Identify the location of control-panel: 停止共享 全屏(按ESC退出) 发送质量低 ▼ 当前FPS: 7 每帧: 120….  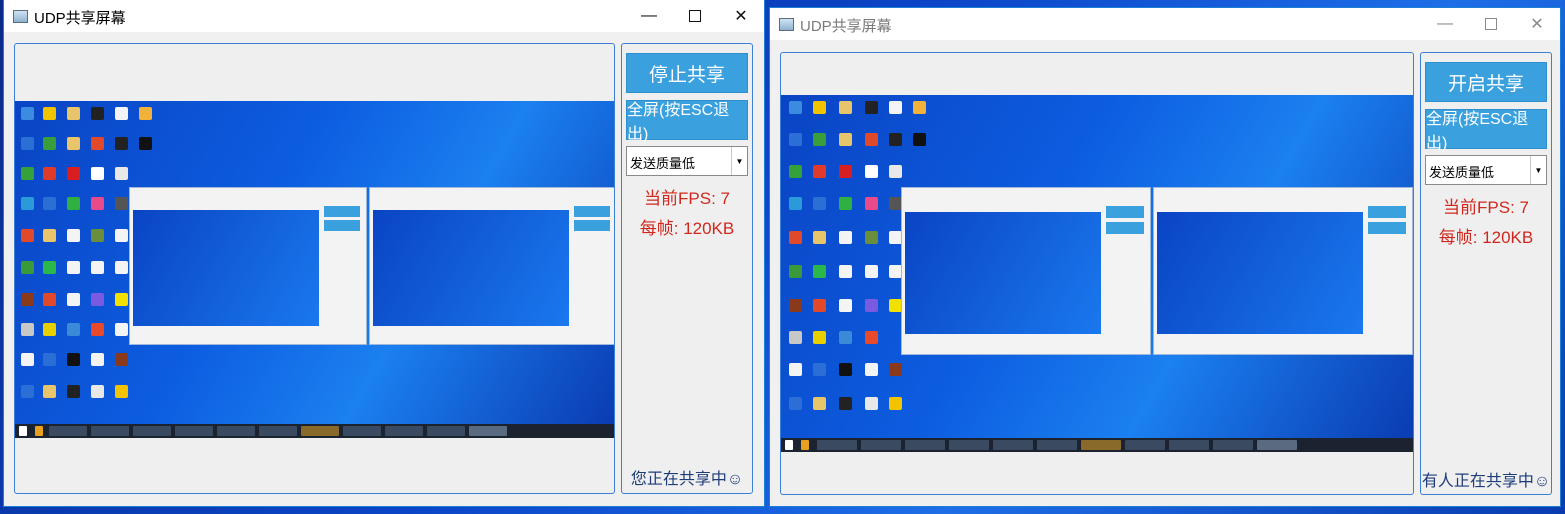
(687, 268).